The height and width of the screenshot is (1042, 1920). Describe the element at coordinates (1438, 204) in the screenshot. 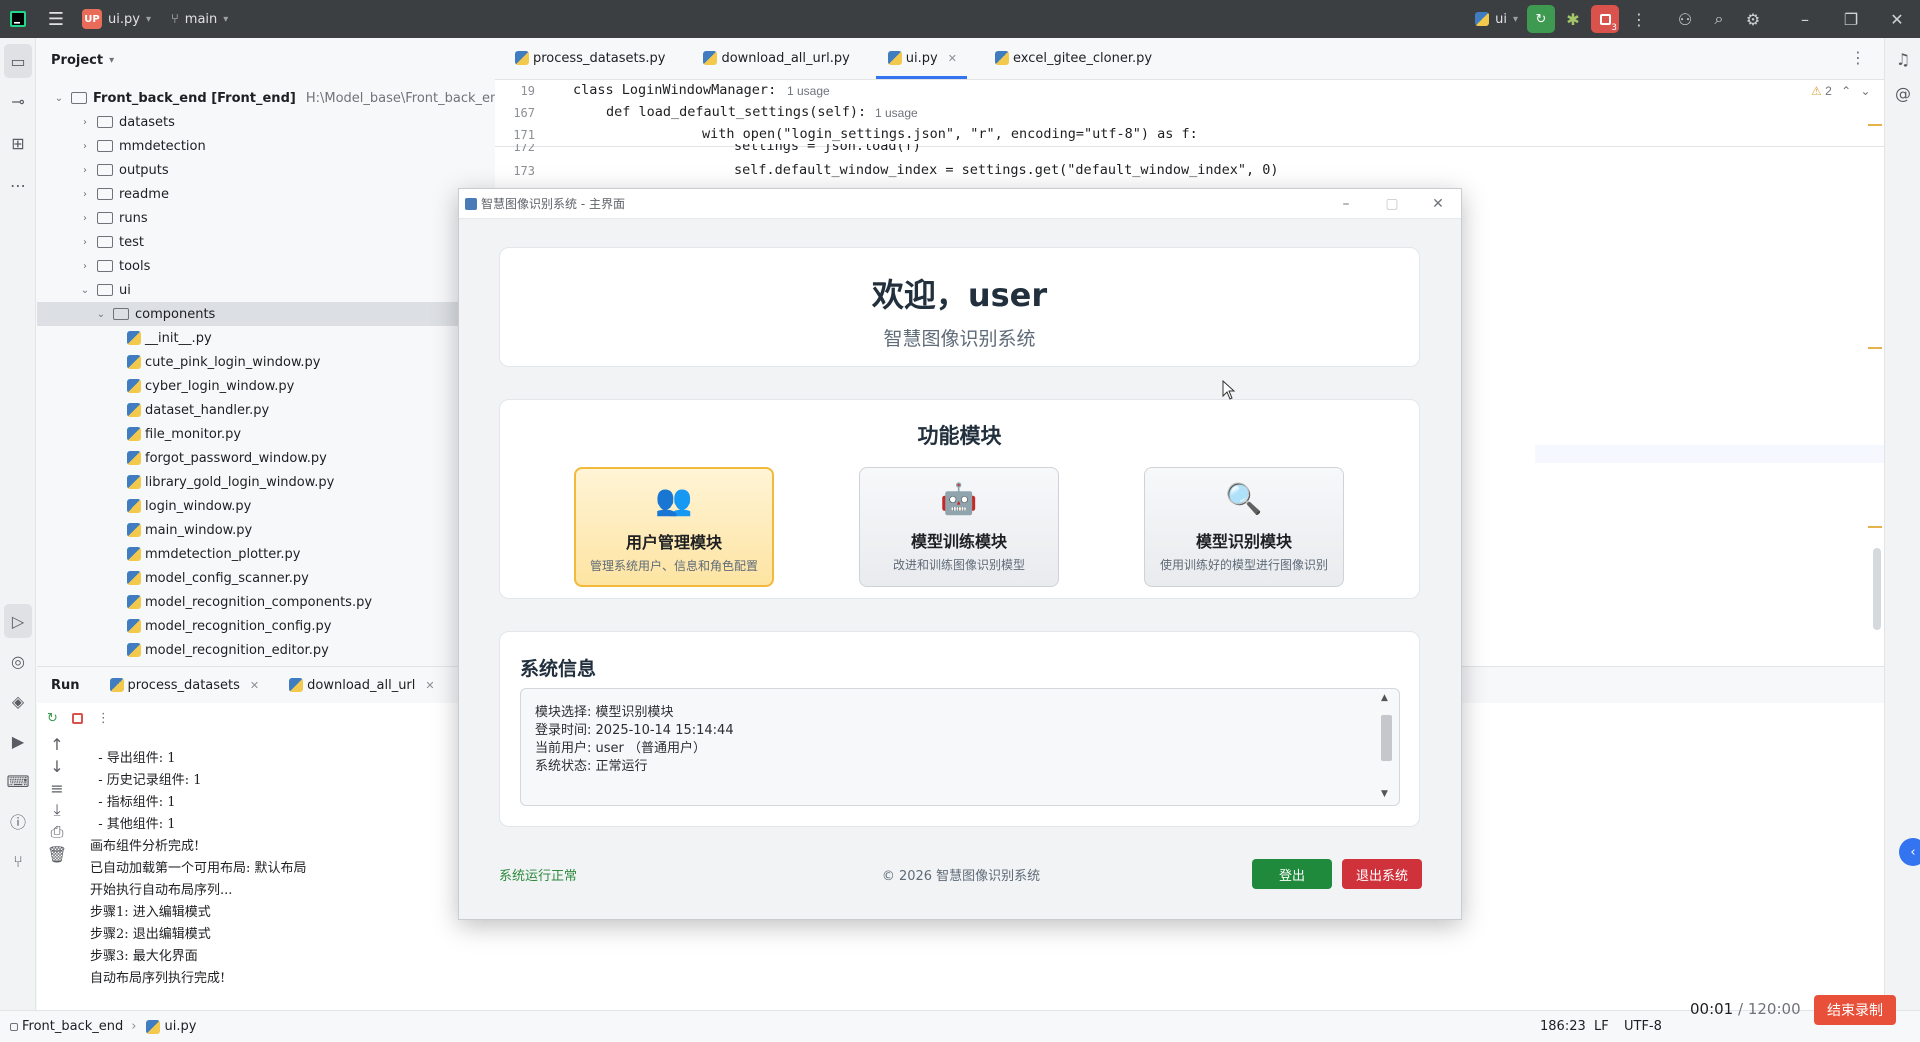

I see `close-icon: ✕` at that location.